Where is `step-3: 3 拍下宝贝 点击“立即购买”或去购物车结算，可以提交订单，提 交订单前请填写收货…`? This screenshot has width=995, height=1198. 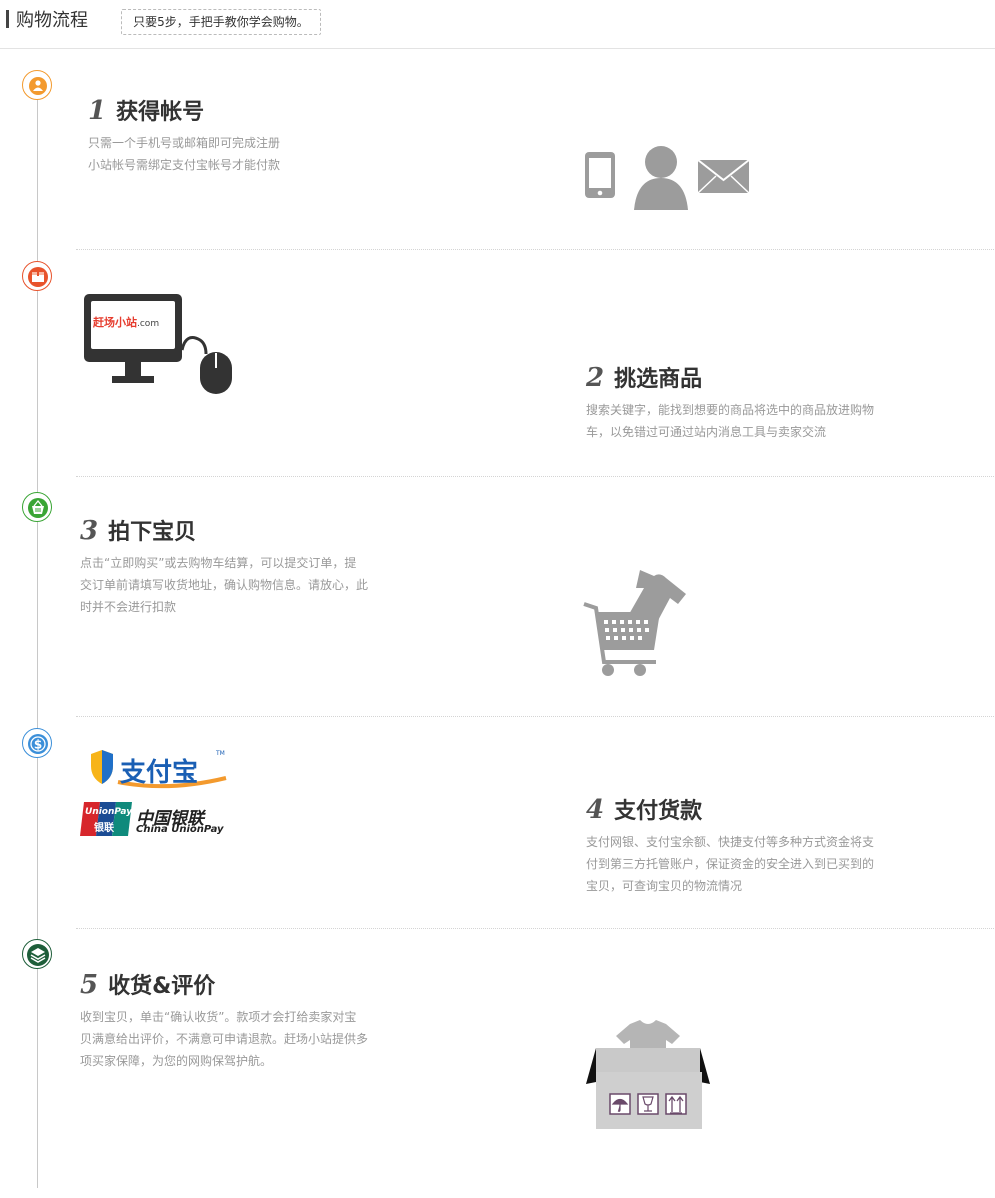
step-3: 3 拍下宝贝 点击“立即购买”或去购物车结算，可以提交订单，提 交订单前请填写收货… is located at coordinates (224, 567).